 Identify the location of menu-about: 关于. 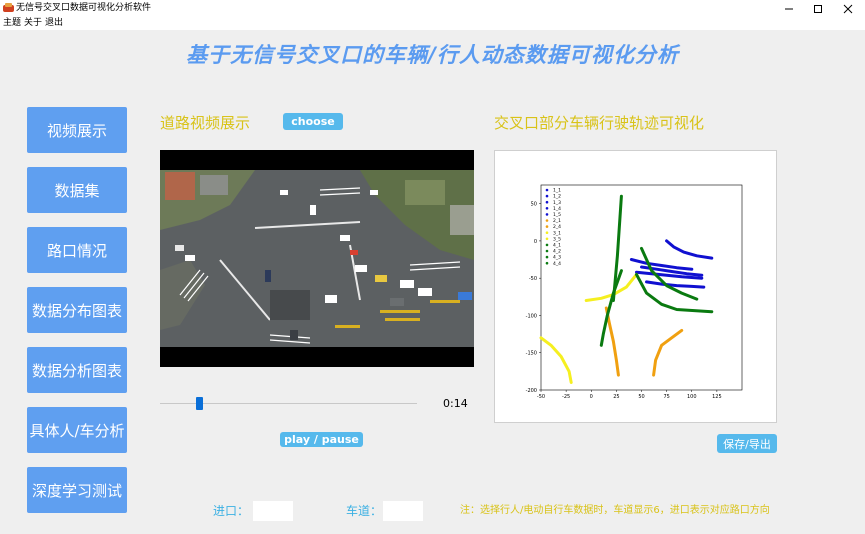
(33, 23).